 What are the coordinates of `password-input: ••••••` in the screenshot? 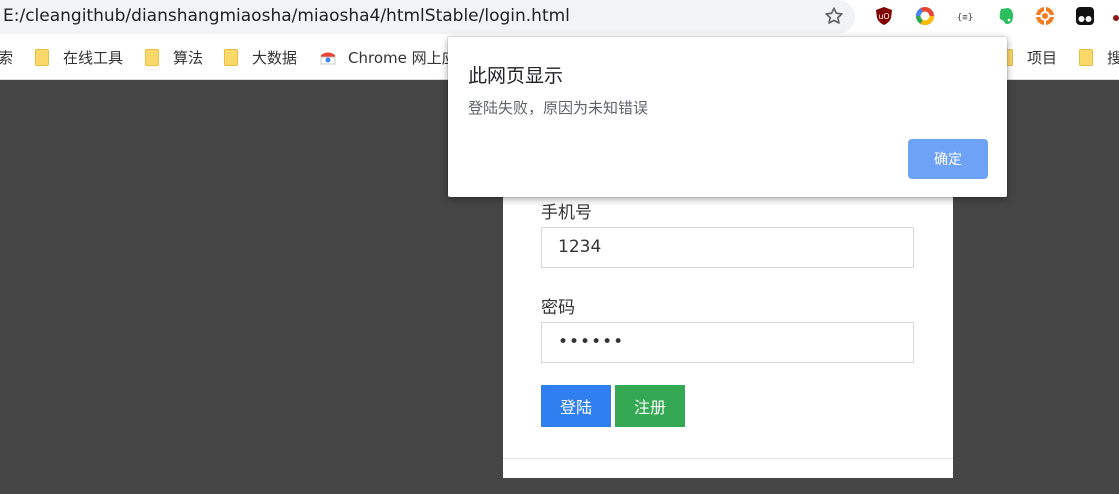 It's located at (727, 342).